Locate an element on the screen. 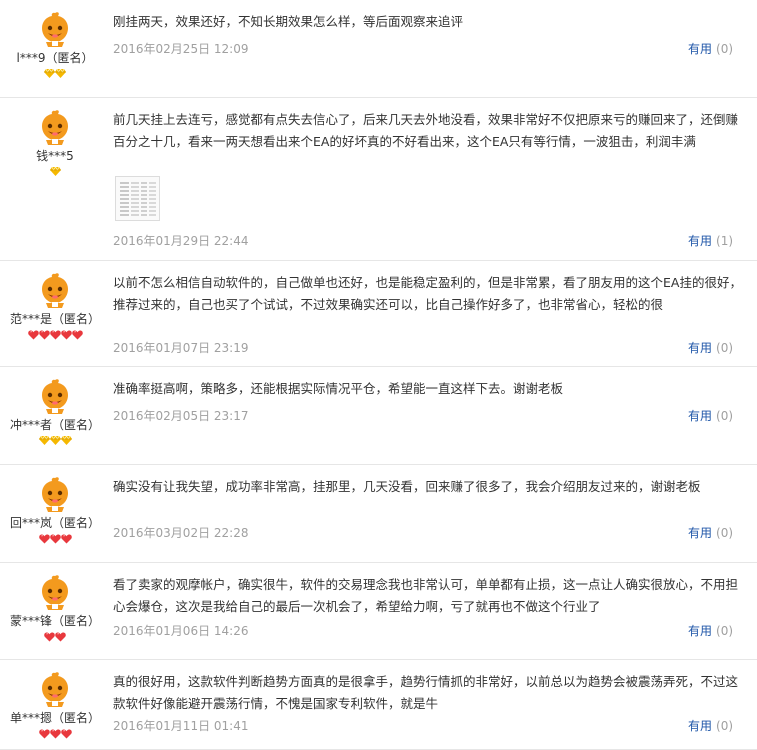 Image resolution: width=757 pixels, height=750 pixels. review-date: 2016年01月11日 01:41 is located at coordinates (181, 726).